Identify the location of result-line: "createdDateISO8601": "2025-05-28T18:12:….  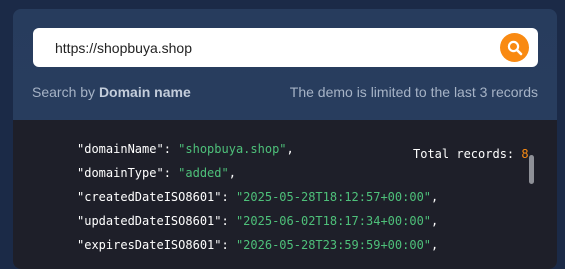
(257, 197).